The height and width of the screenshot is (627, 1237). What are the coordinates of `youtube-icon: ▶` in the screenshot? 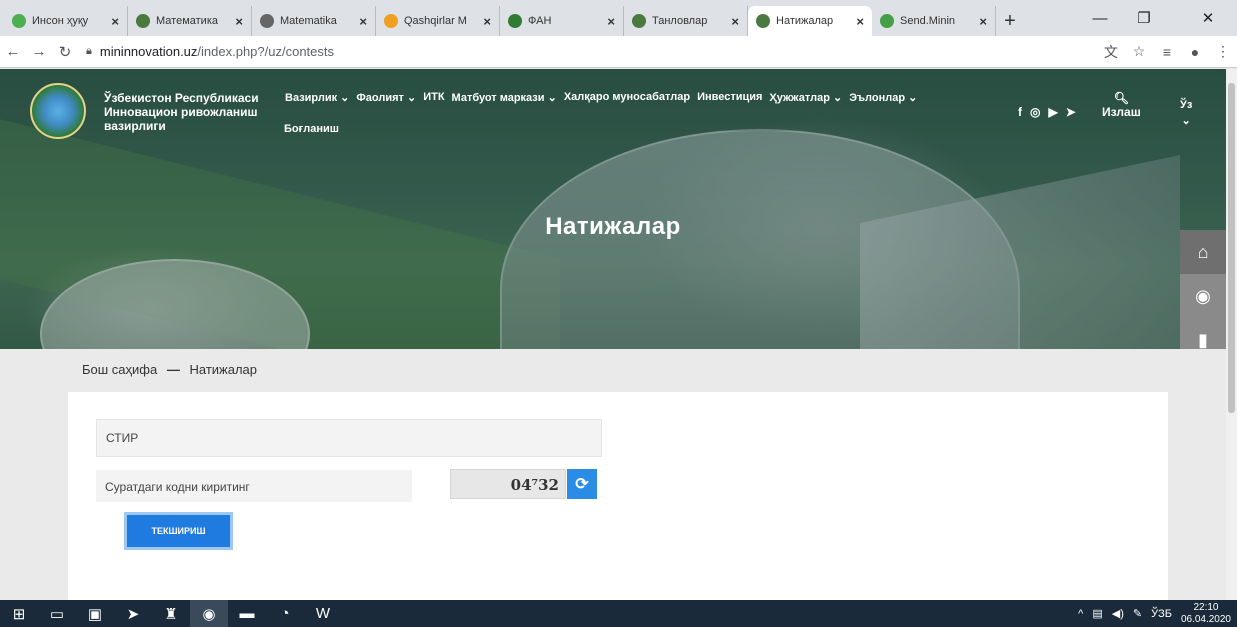 It's located at (1052, 112).